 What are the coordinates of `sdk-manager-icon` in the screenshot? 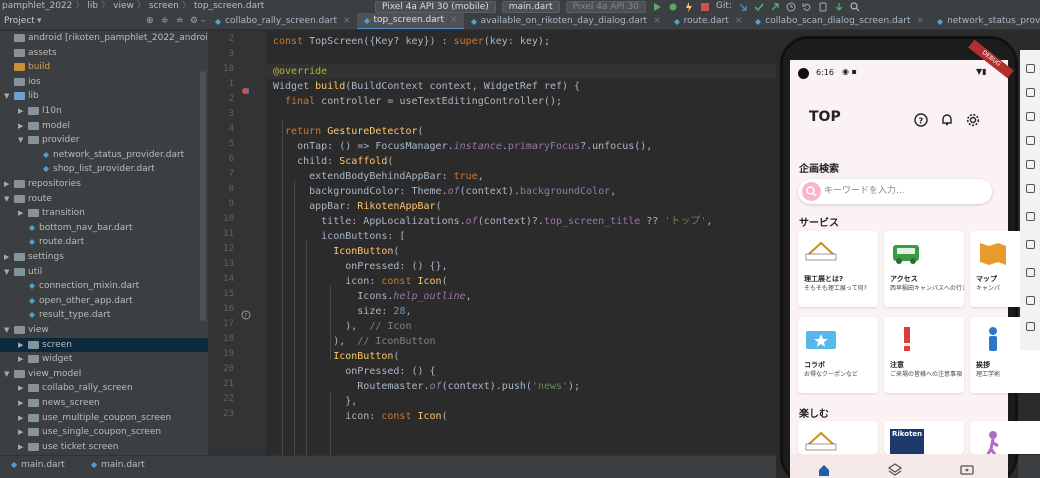 It's located at (839, 7).